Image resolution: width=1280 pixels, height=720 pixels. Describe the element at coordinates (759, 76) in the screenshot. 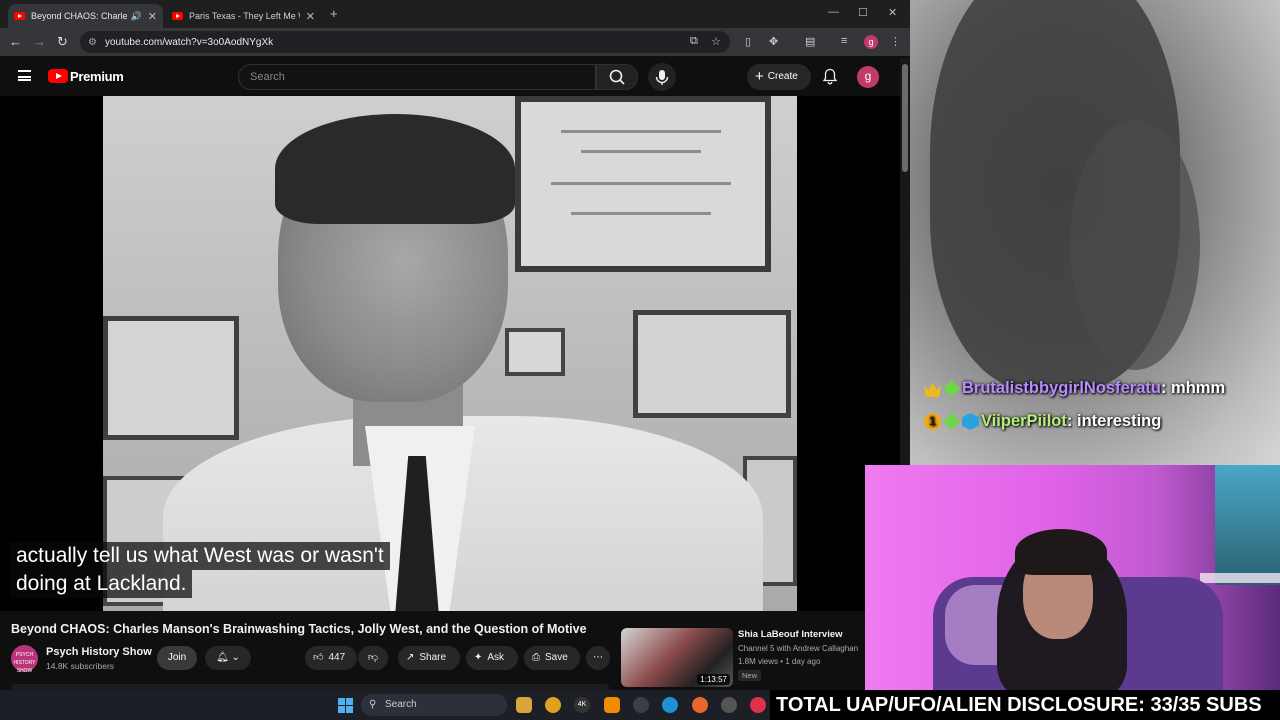

I see `plus-icon: +` at that location.